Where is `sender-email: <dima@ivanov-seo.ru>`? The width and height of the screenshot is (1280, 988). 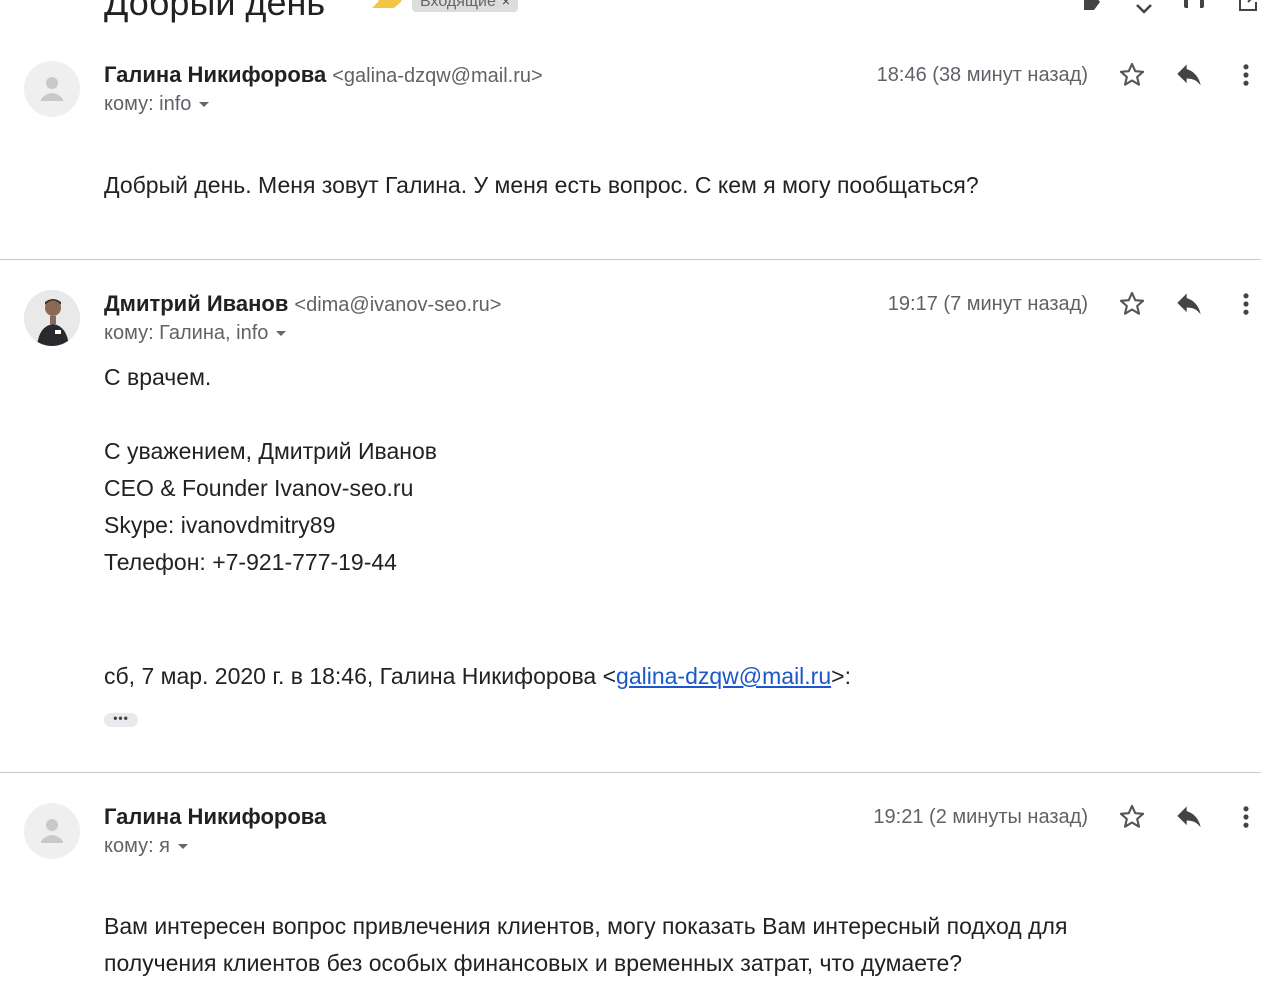
sender-email: <dima@ivanov-seo.ru> is located at coordinates (398, 305).